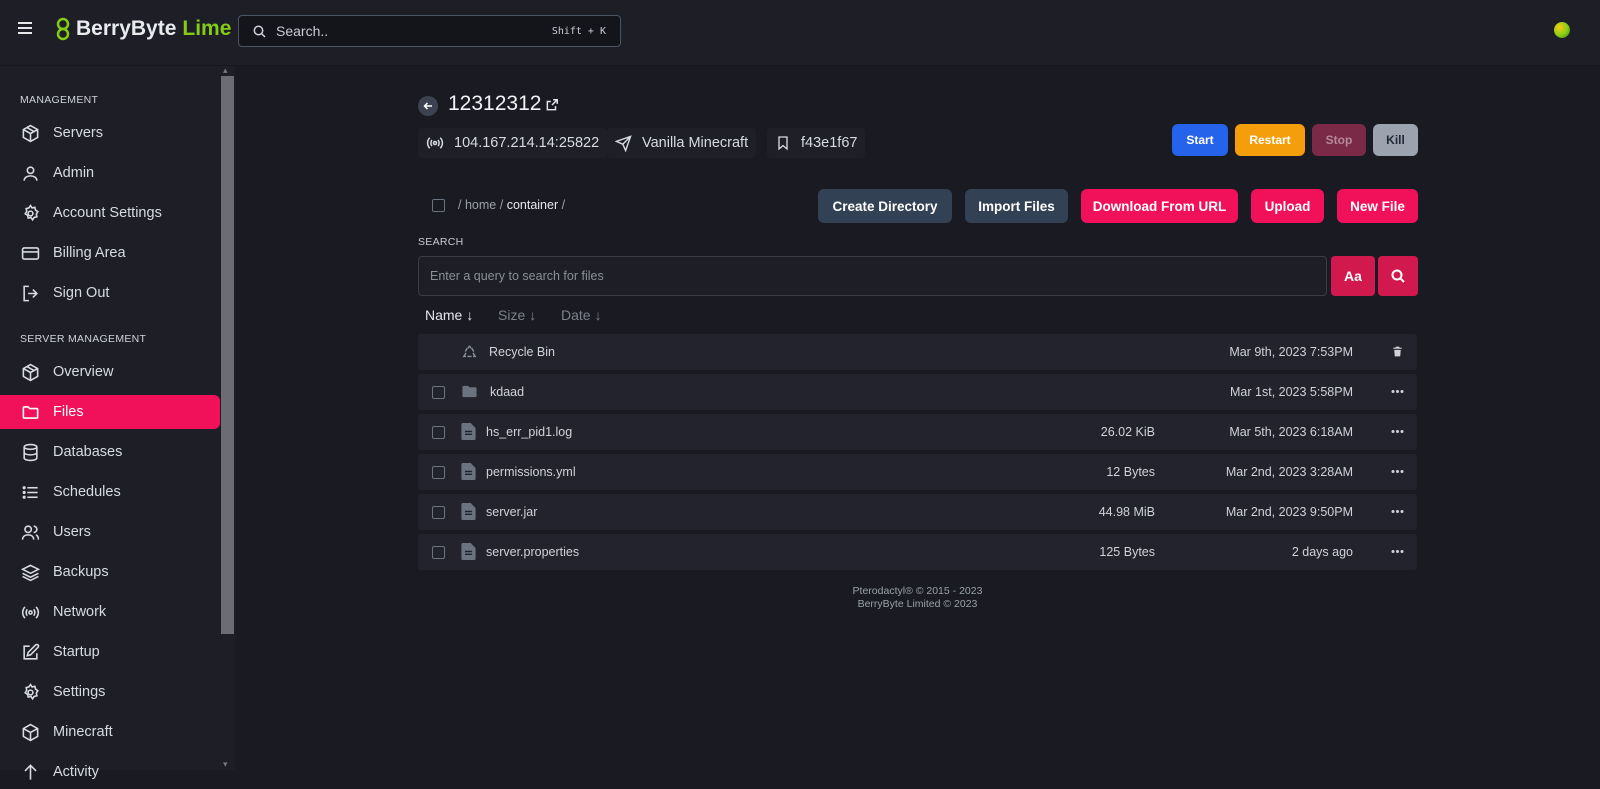 This screenshot has width=1600, height=789. I want to click on sidebar-item-overview: Overview, so click(110, 372).